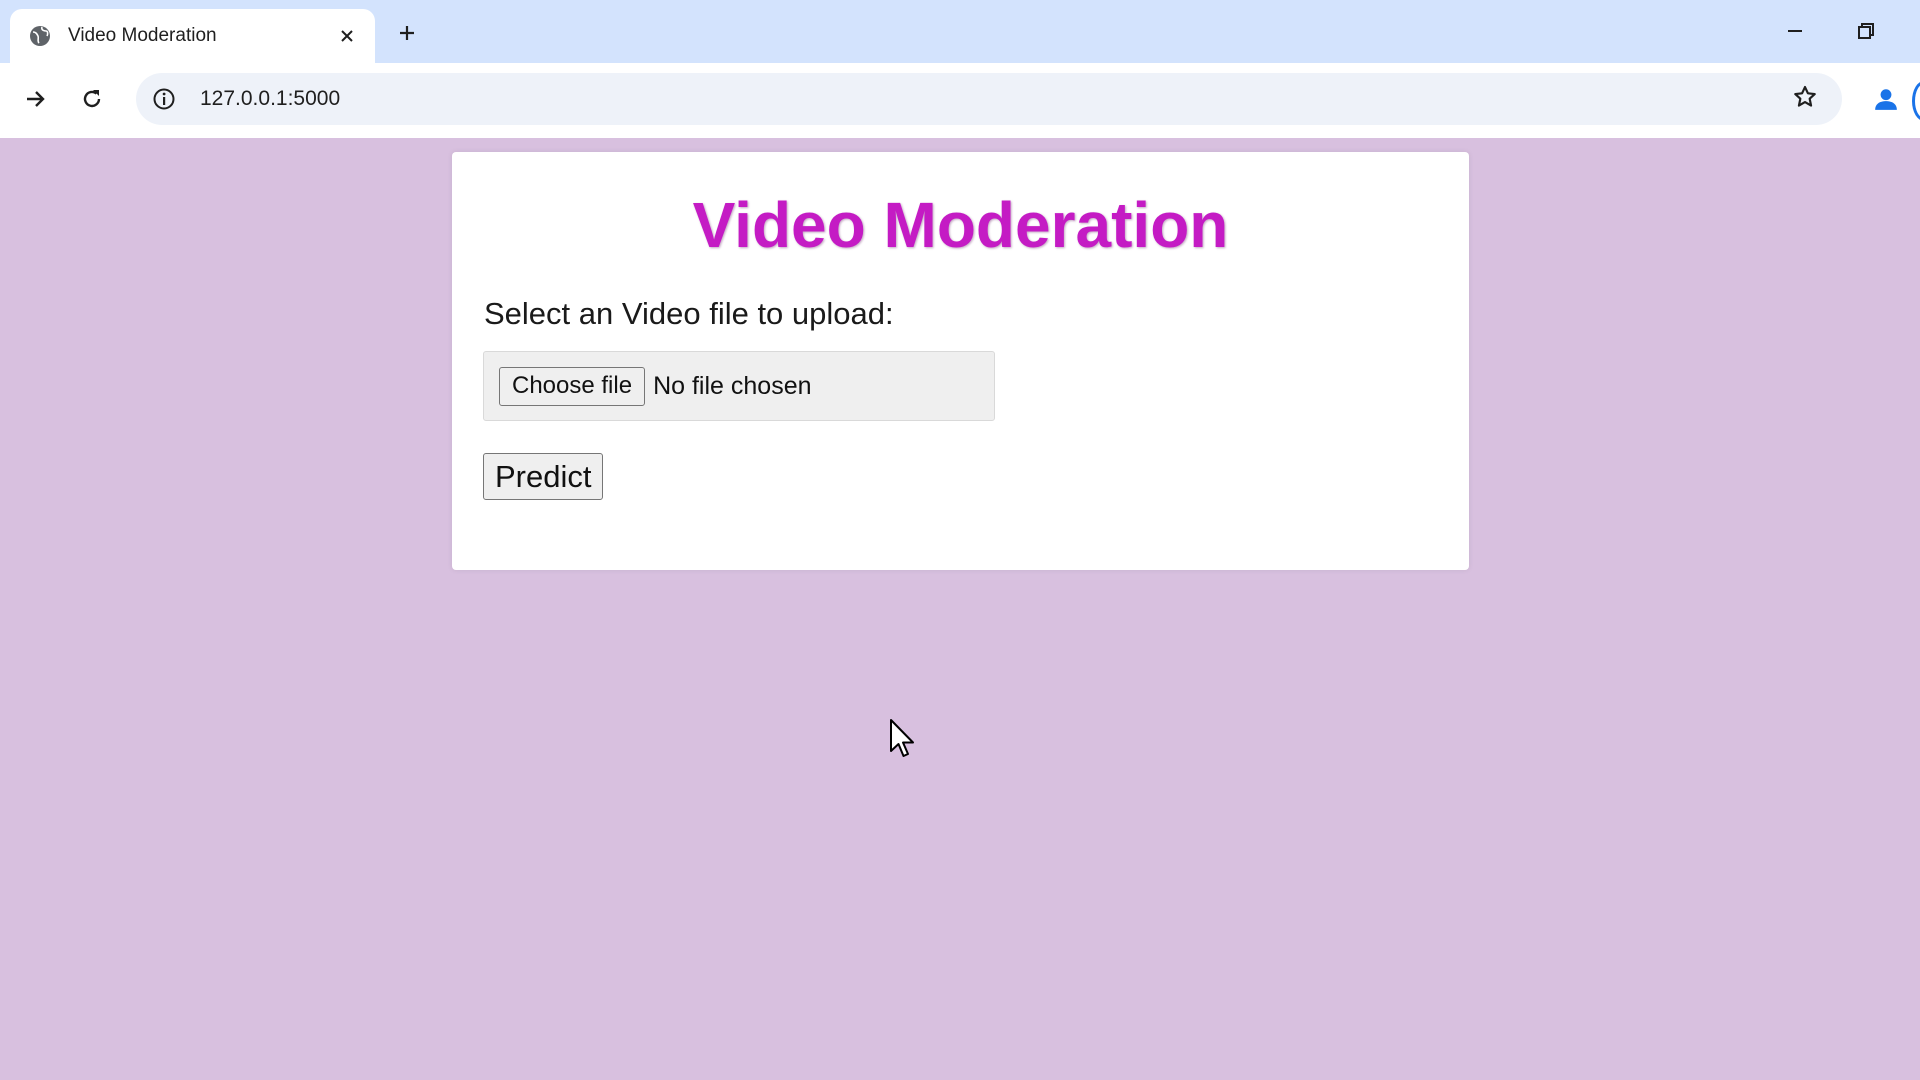  I want to click on reload-icon, so click(92, 99).